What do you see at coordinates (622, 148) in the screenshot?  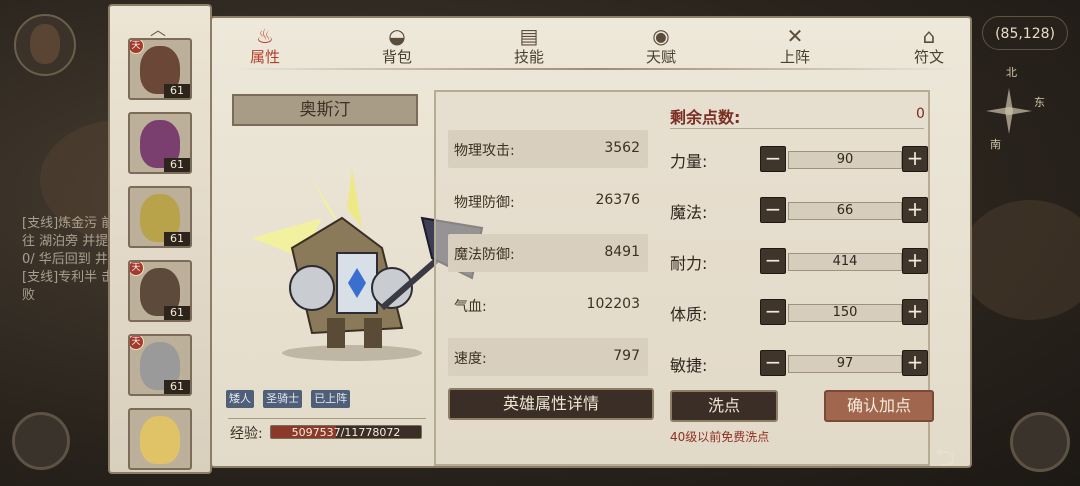 I see `stat-value: 3562` at bounding box center [622, 148].